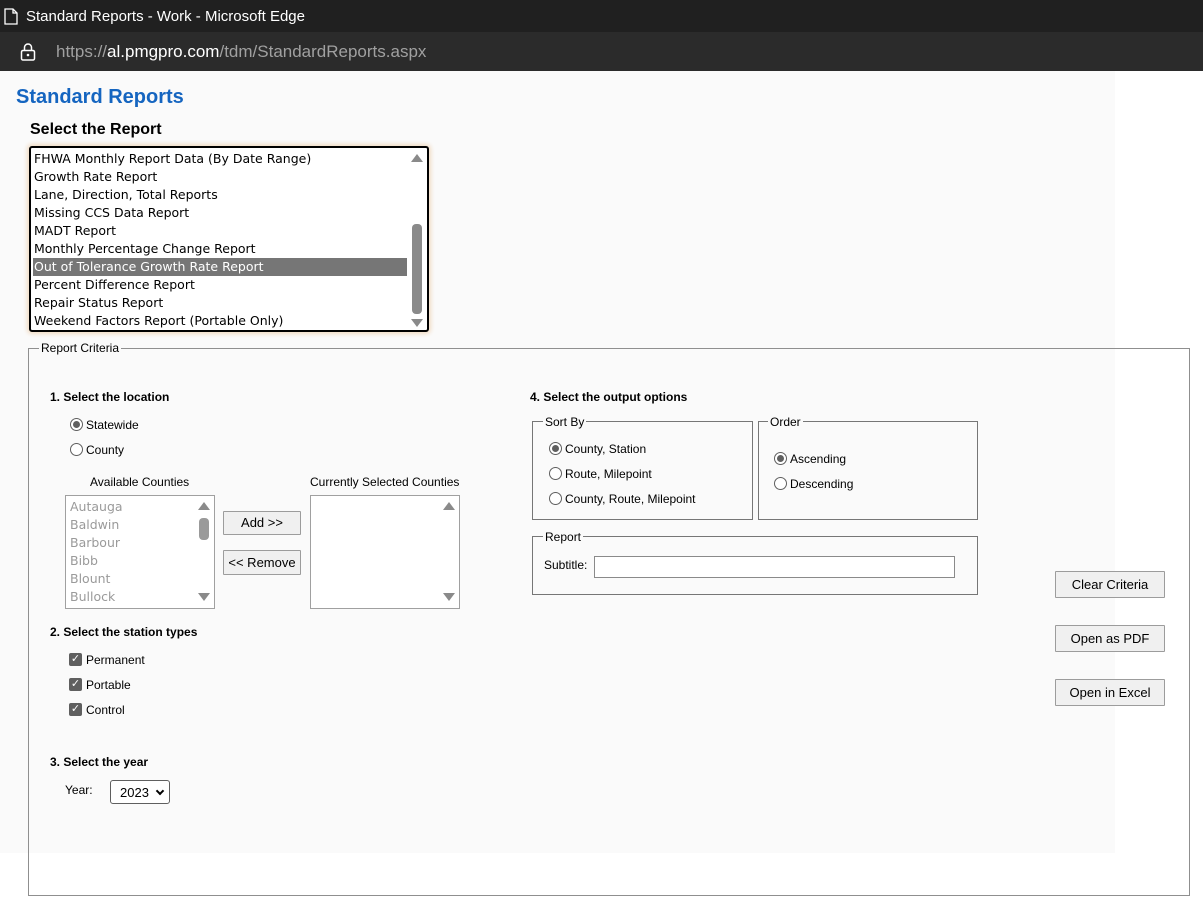 The height and width of the screenshot is (902, 1203). What do you see at coordinates (555, 448) in the screenshot?
I see `sort-county-station-radio` at bounding box center [555, 448].